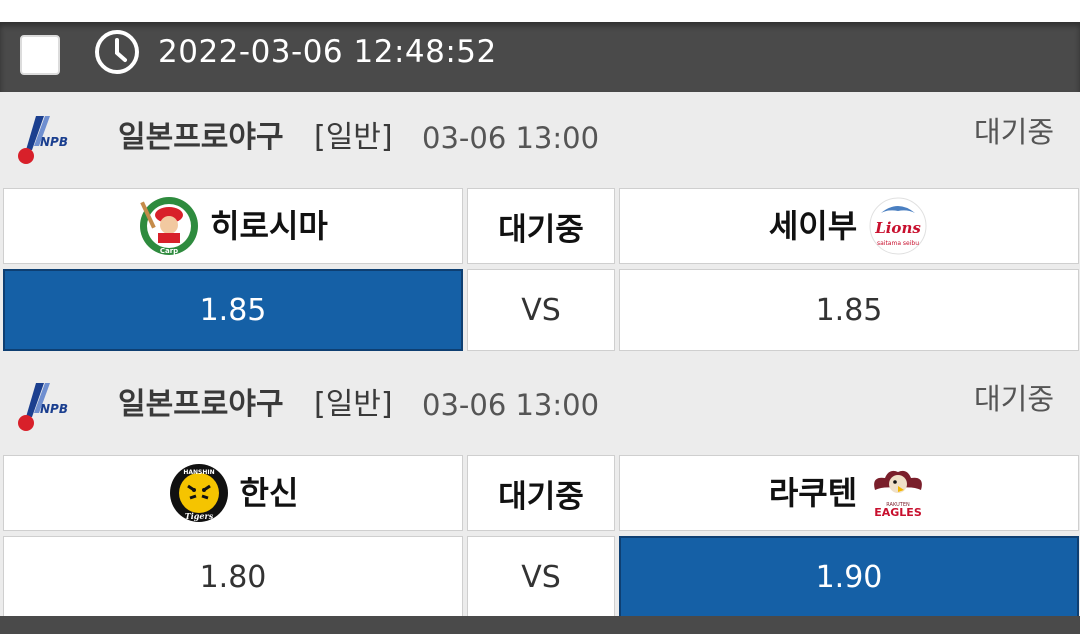 The image size is (1080, 634). I want to click on home-odds: 1.80, so click(233, 577).